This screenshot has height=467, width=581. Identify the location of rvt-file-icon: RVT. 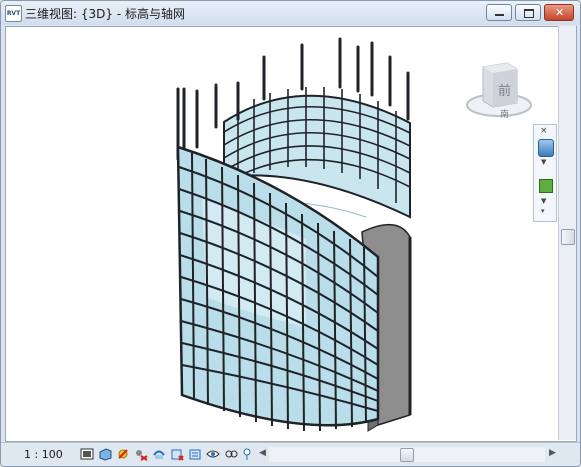
(13, 13).